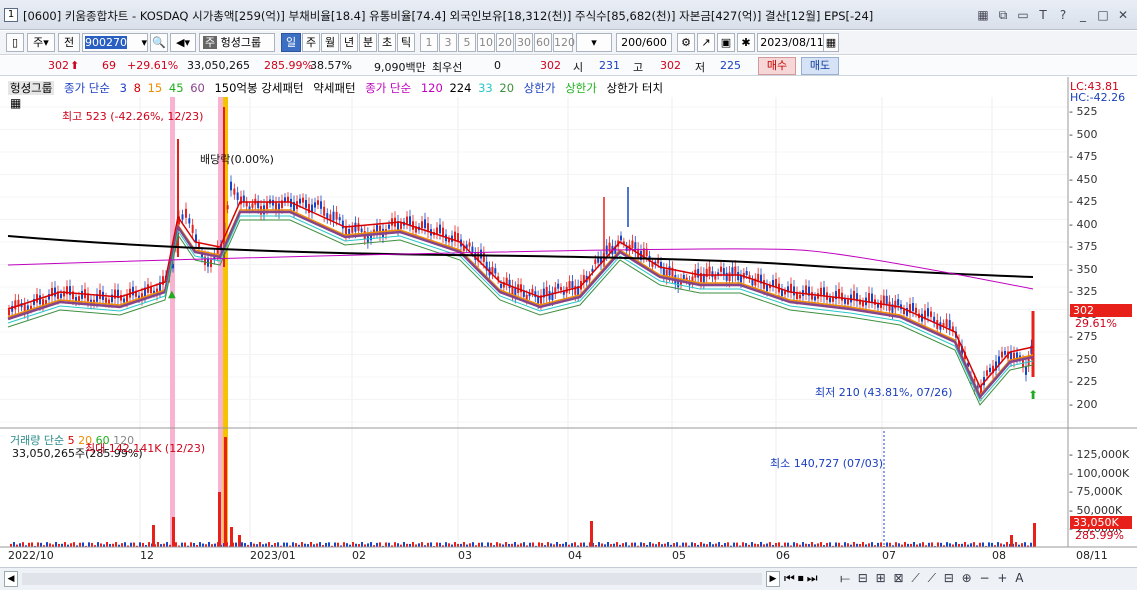 The image size is (1137, 590). I want to click on calendar-icon: ▦, so click(831, 42).